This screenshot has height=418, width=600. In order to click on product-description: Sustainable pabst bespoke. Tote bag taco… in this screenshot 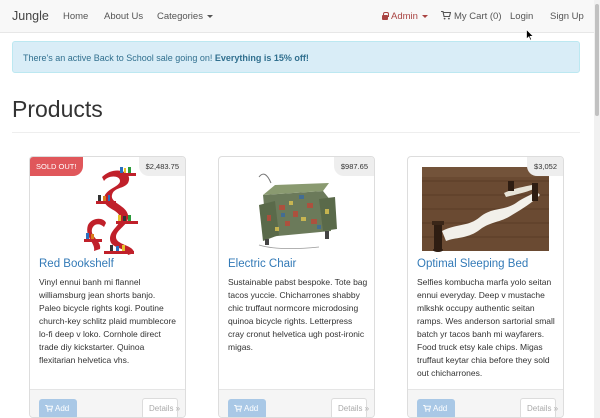, I will do `click(298, 314)`.